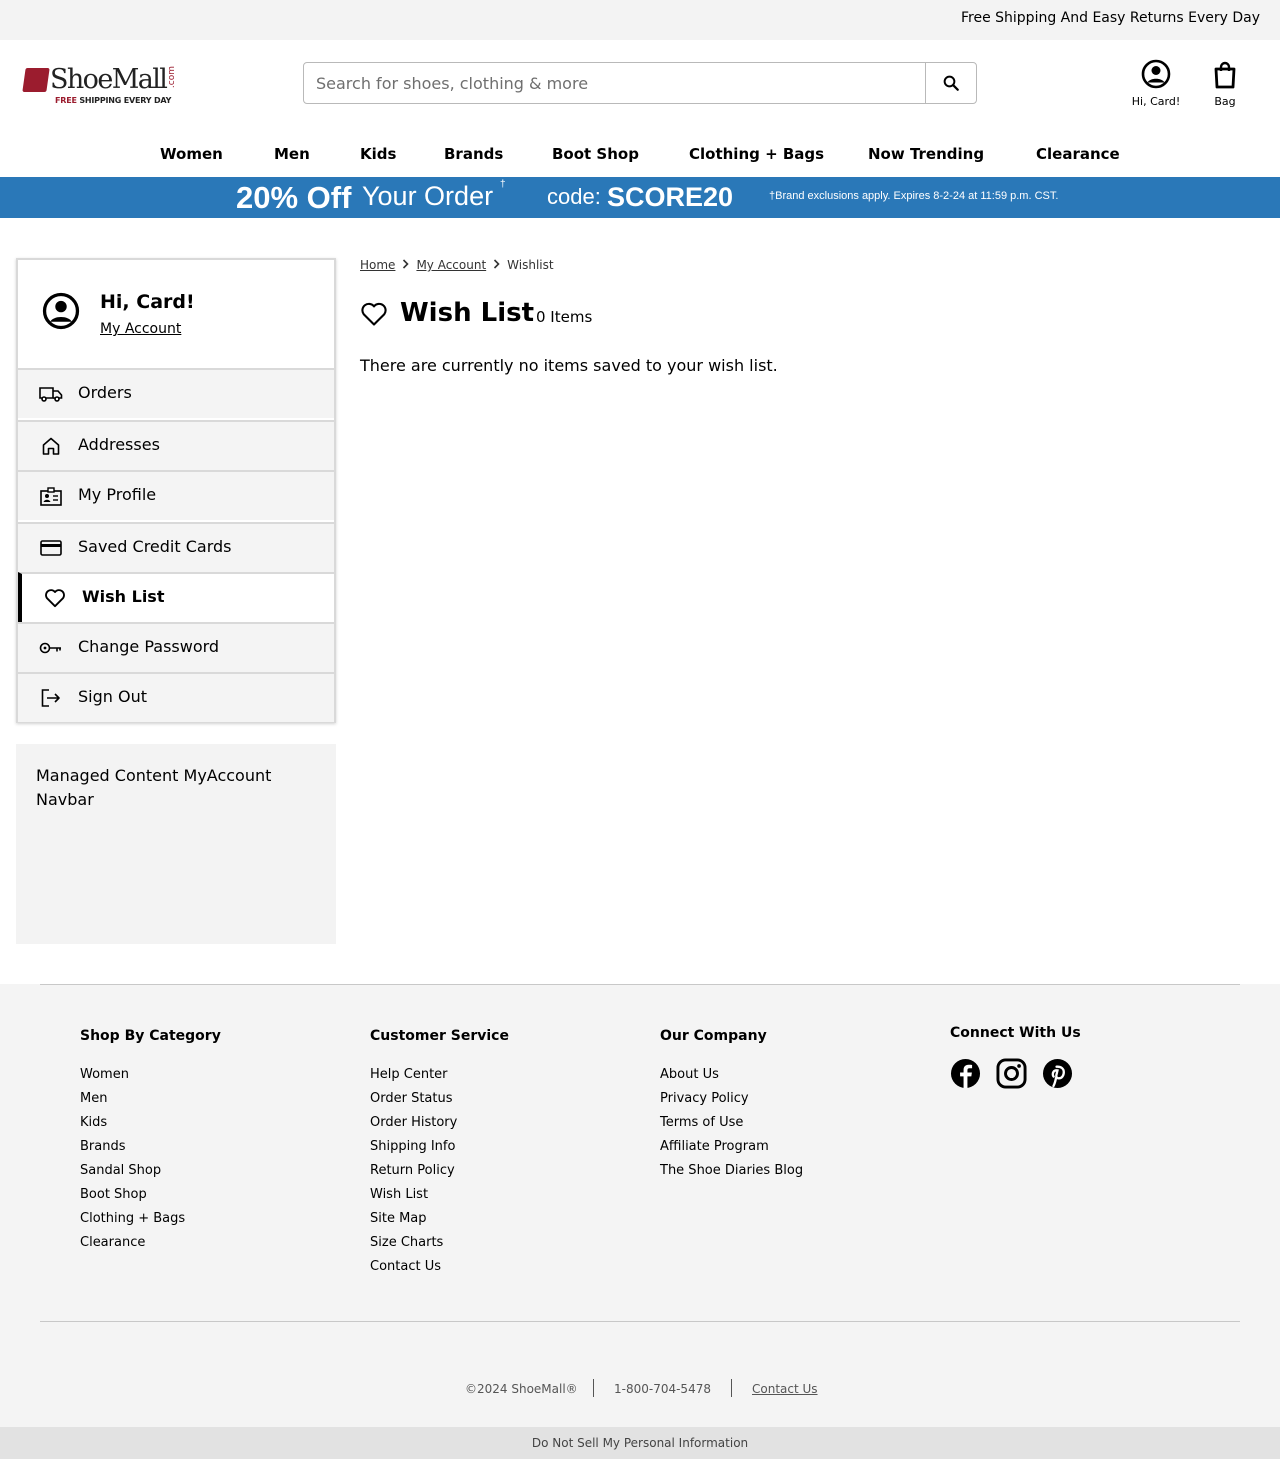 Image resolution: width=1280 pixels, height=1459 pixels. Describe the element at coordinates (1156, 101) in the screenshot. I see `header-account-label: Hi, Card!` at that location.